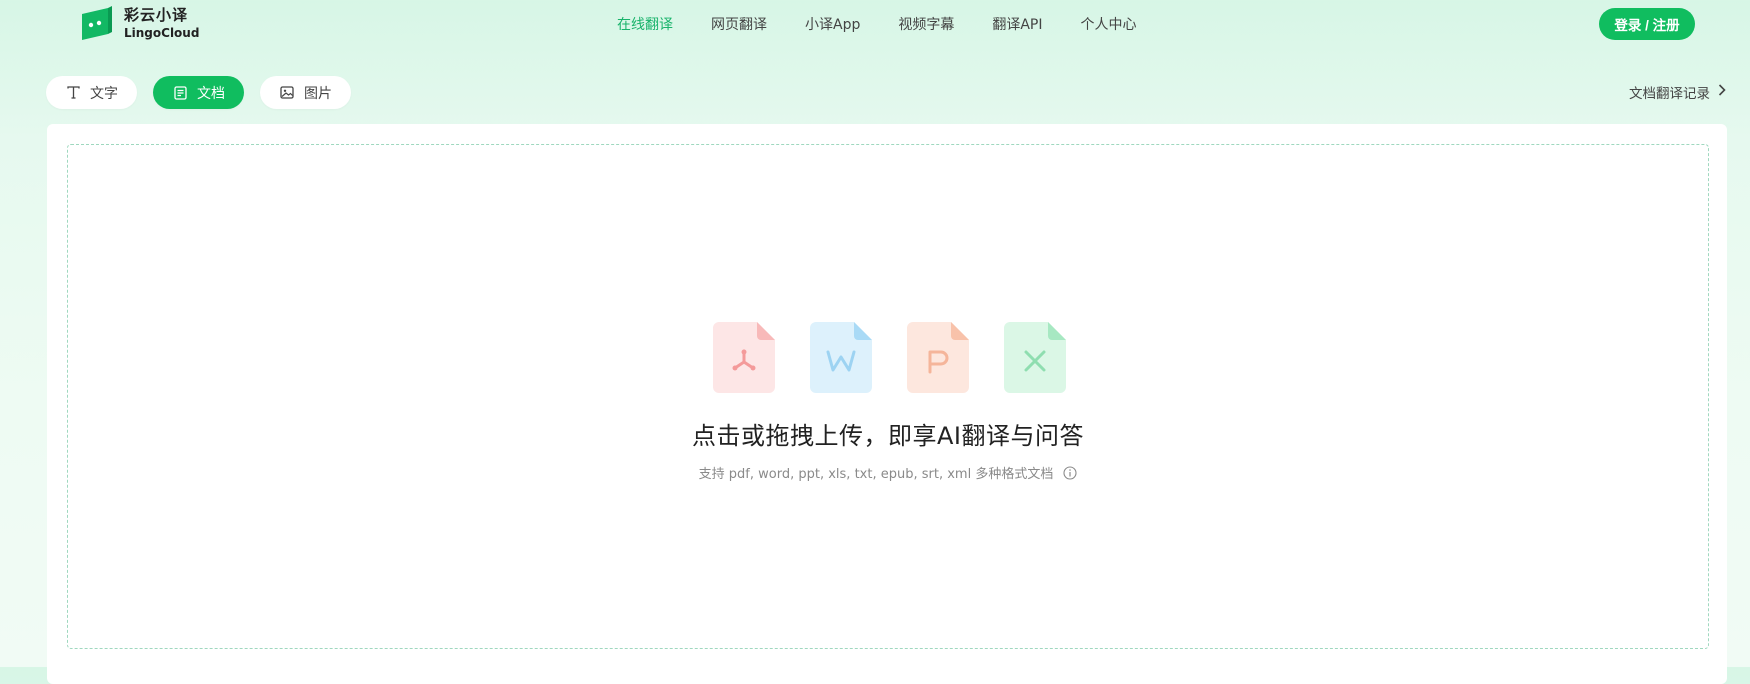 The height and width of the screenshot is (684, 1750). I want to click on tab-image: 图片, so click(305, 92).